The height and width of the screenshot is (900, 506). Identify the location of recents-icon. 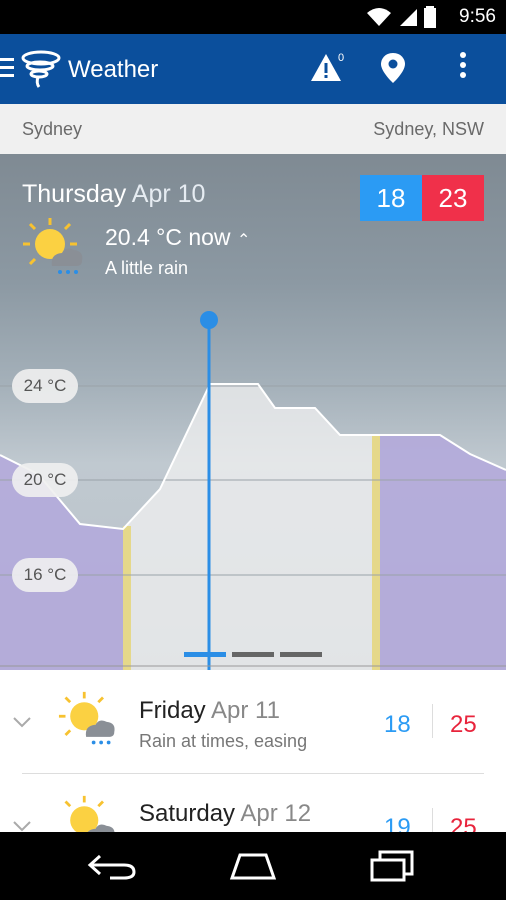
(392, 866).